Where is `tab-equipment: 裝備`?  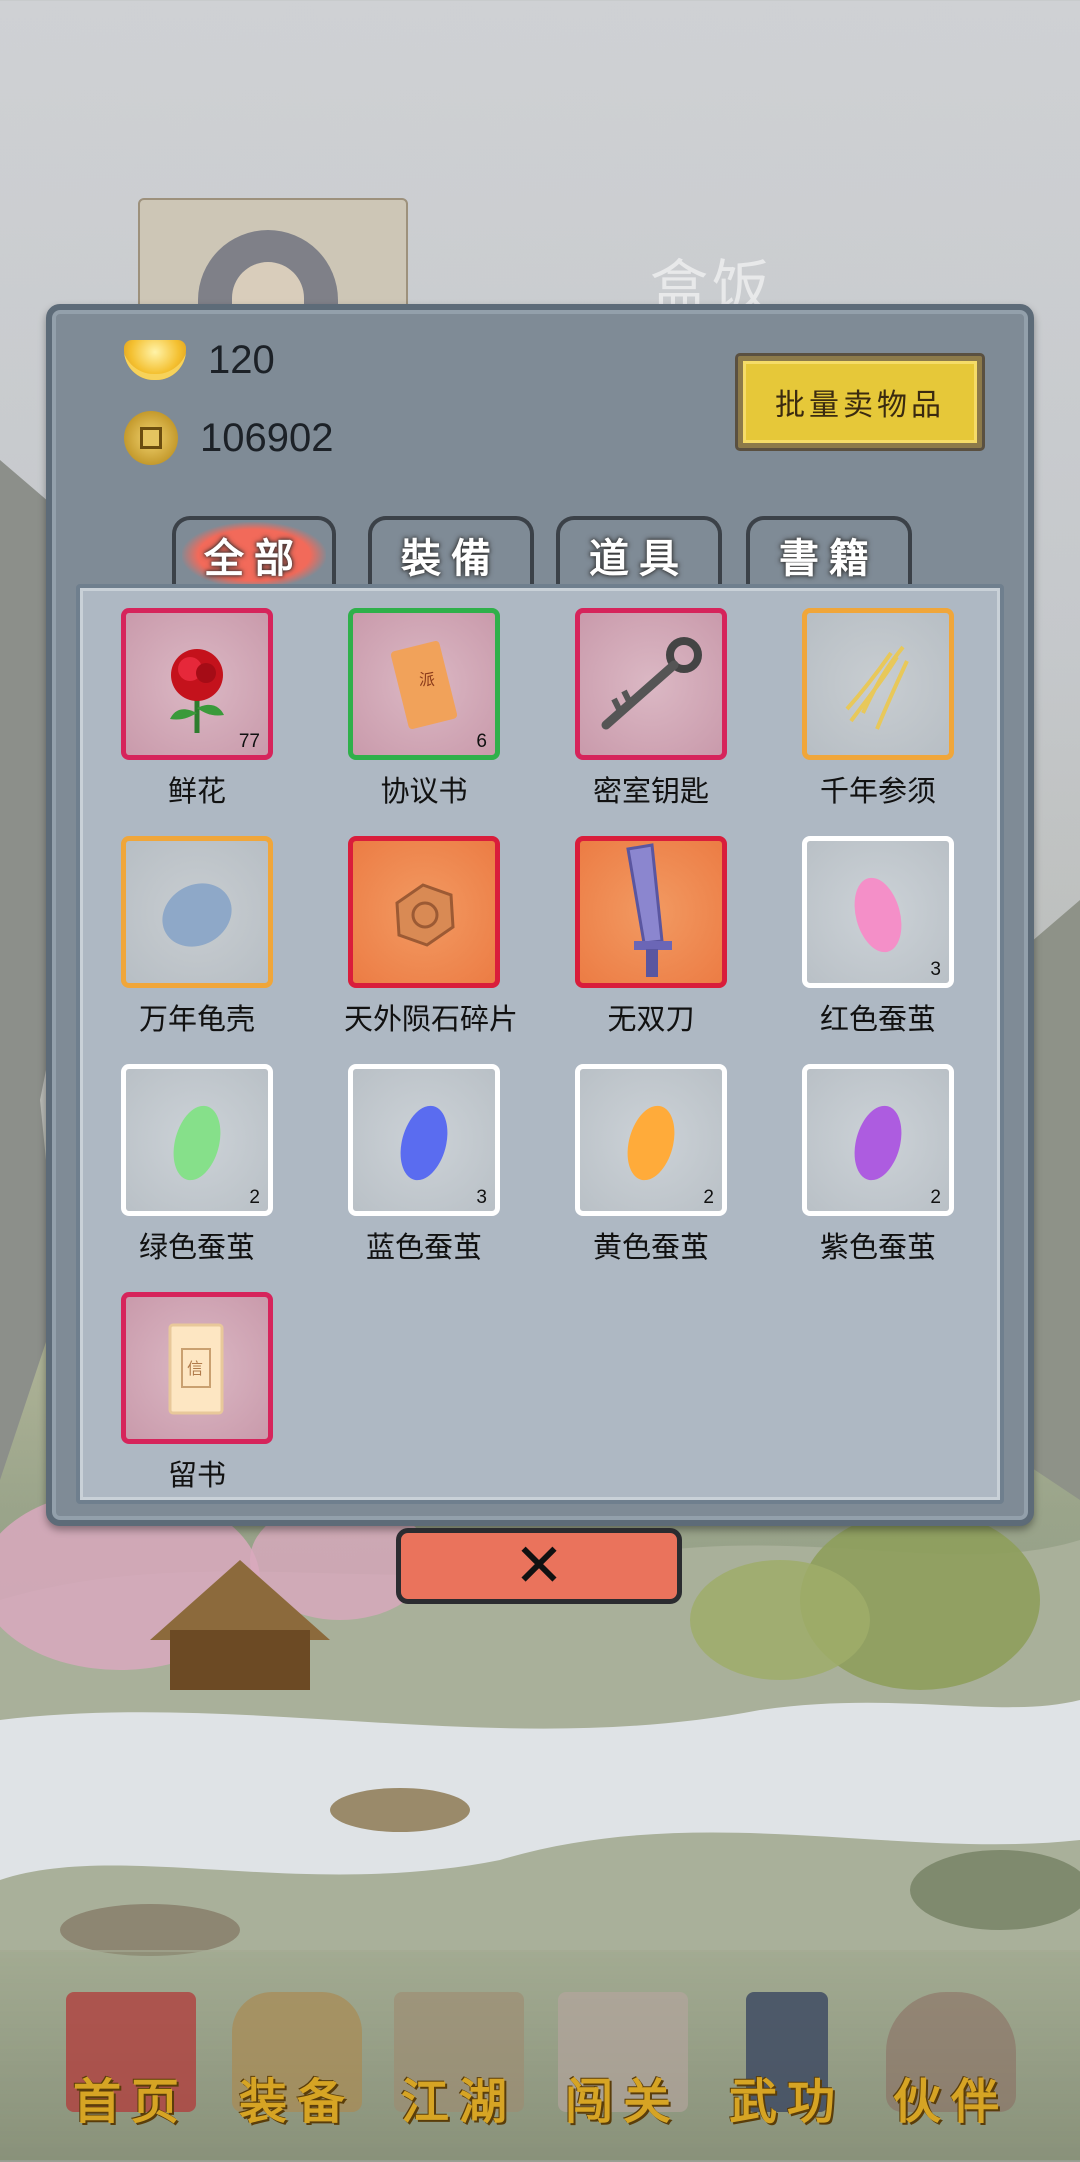
tab-equipment: 裝備 is located at coordinates (451, 553).